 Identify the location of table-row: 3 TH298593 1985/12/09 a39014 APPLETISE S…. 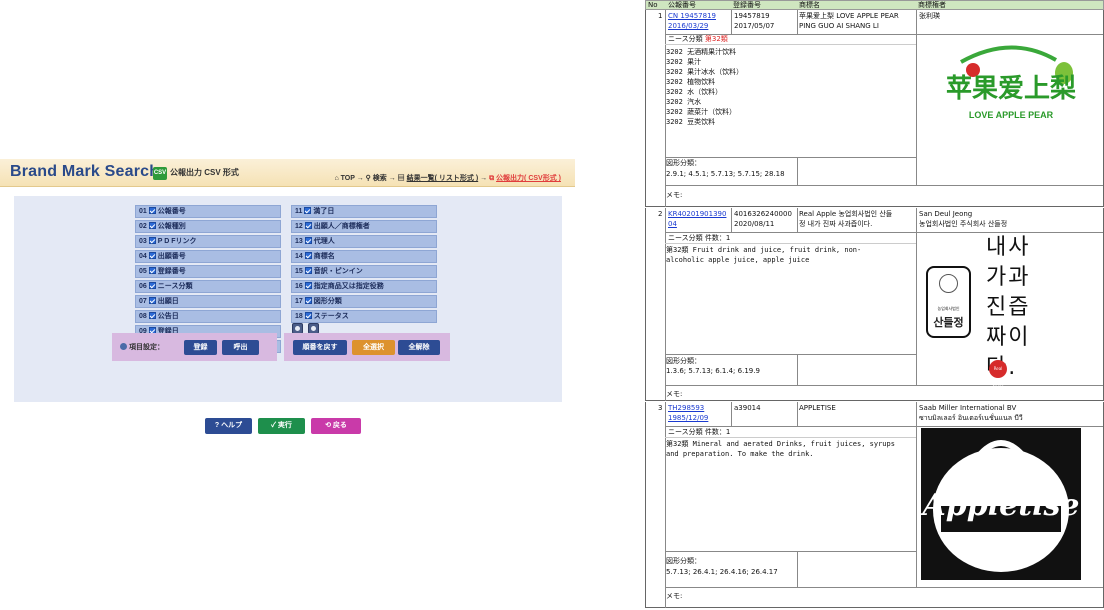
(874, 505).